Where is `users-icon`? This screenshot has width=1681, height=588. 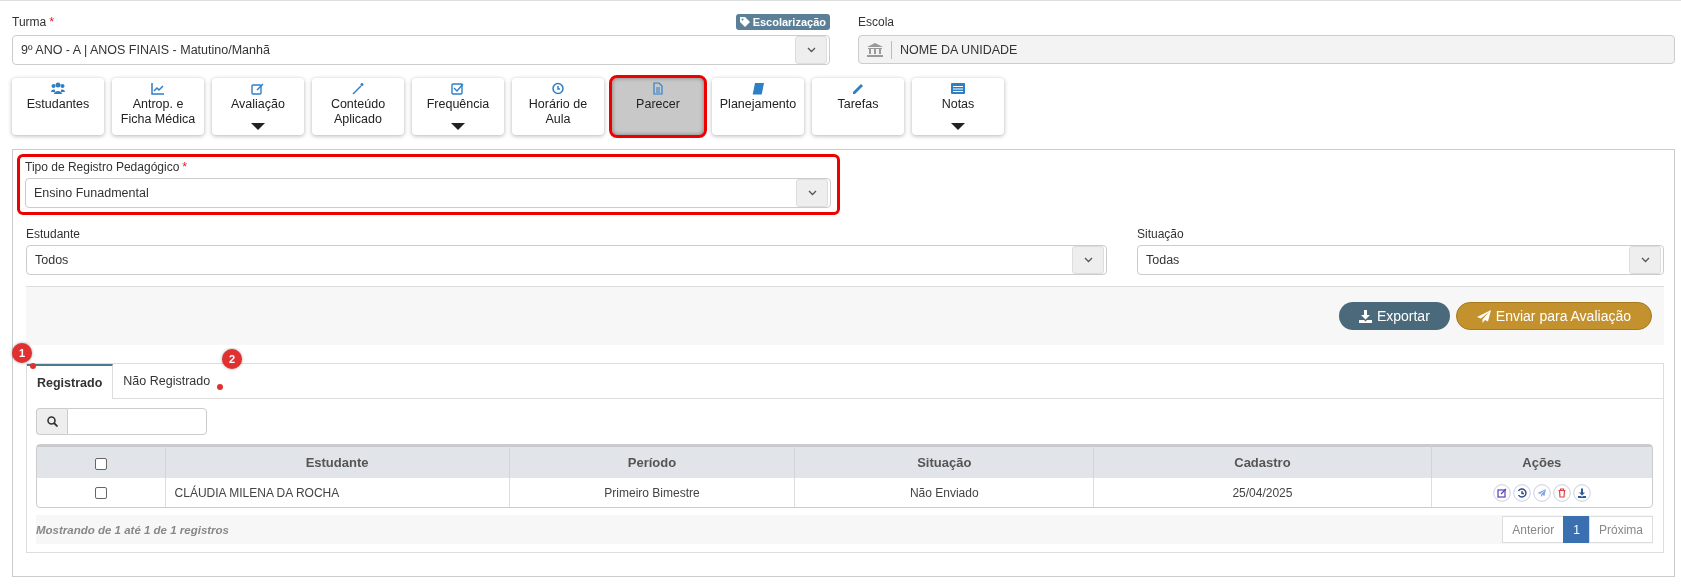 users-icon is located at coordinates (58, 88).